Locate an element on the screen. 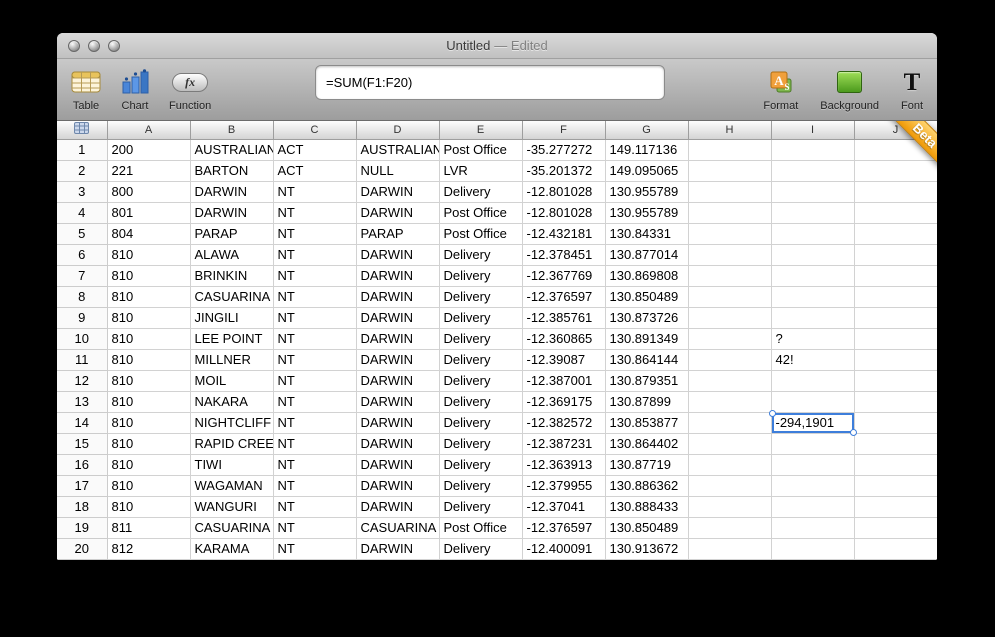  cell-J11 is located at coordinates (895, 360).